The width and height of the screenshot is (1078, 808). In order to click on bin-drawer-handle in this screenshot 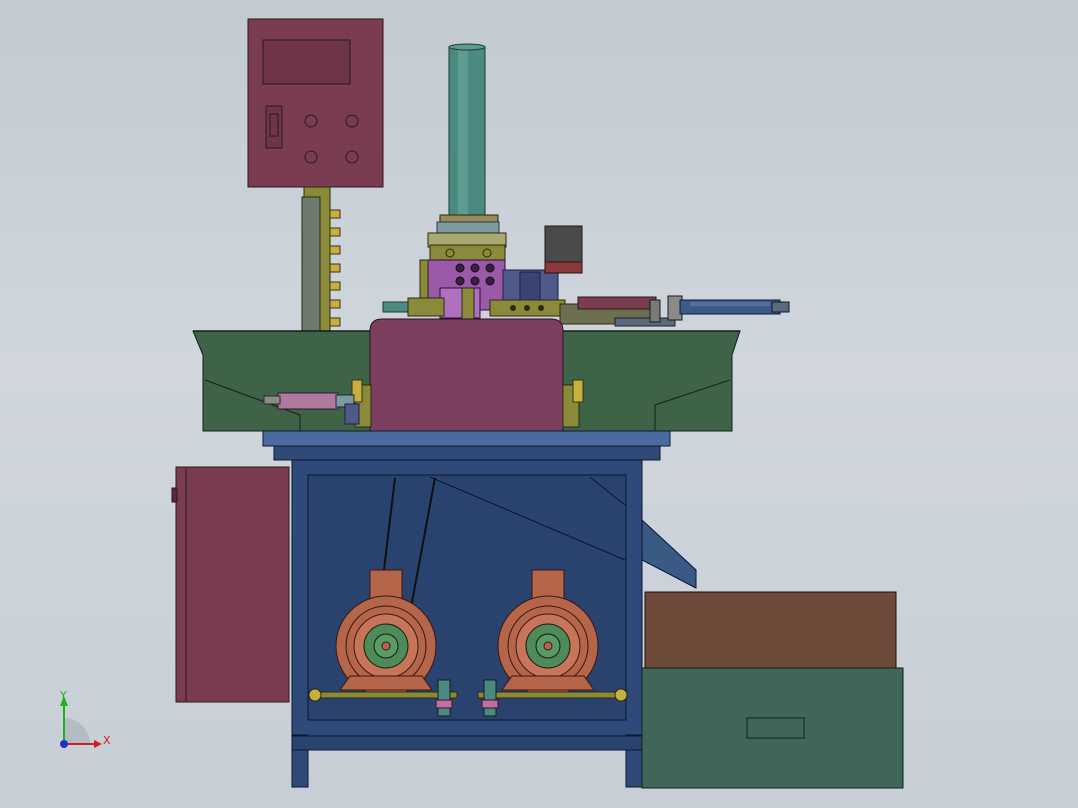, I will do `click(775, 728)`.